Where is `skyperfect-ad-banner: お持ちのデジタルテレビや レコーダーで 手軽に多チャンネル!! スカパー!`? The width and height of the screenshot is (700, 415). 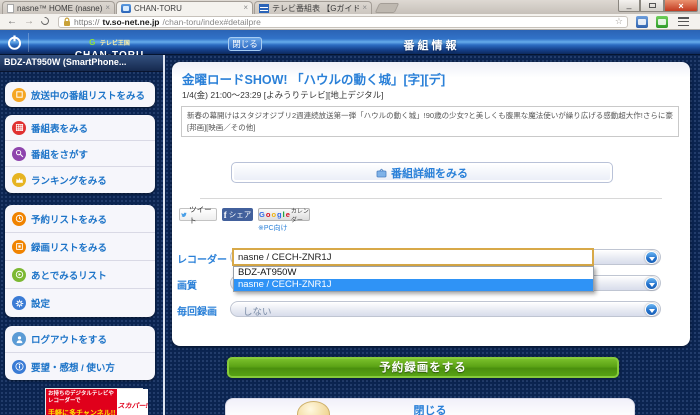
skyperfect-ad-banner: お持ちのデジタルテレビや レコーダーで 手軽に多チャンネル!! スカパー! is located at coordinates (96, 401).